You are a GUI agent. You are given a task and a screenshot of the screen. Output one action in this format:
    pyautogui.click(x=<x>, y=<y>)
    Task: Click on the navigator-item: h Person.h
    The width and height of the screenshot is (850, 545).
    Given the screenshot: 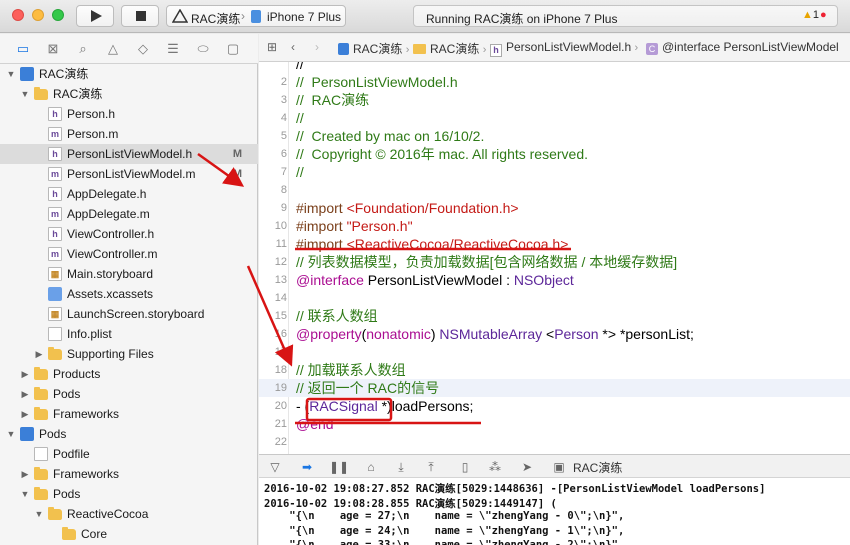 What is the action you would take?
    pyautogui.click(x=129, y=114)
    